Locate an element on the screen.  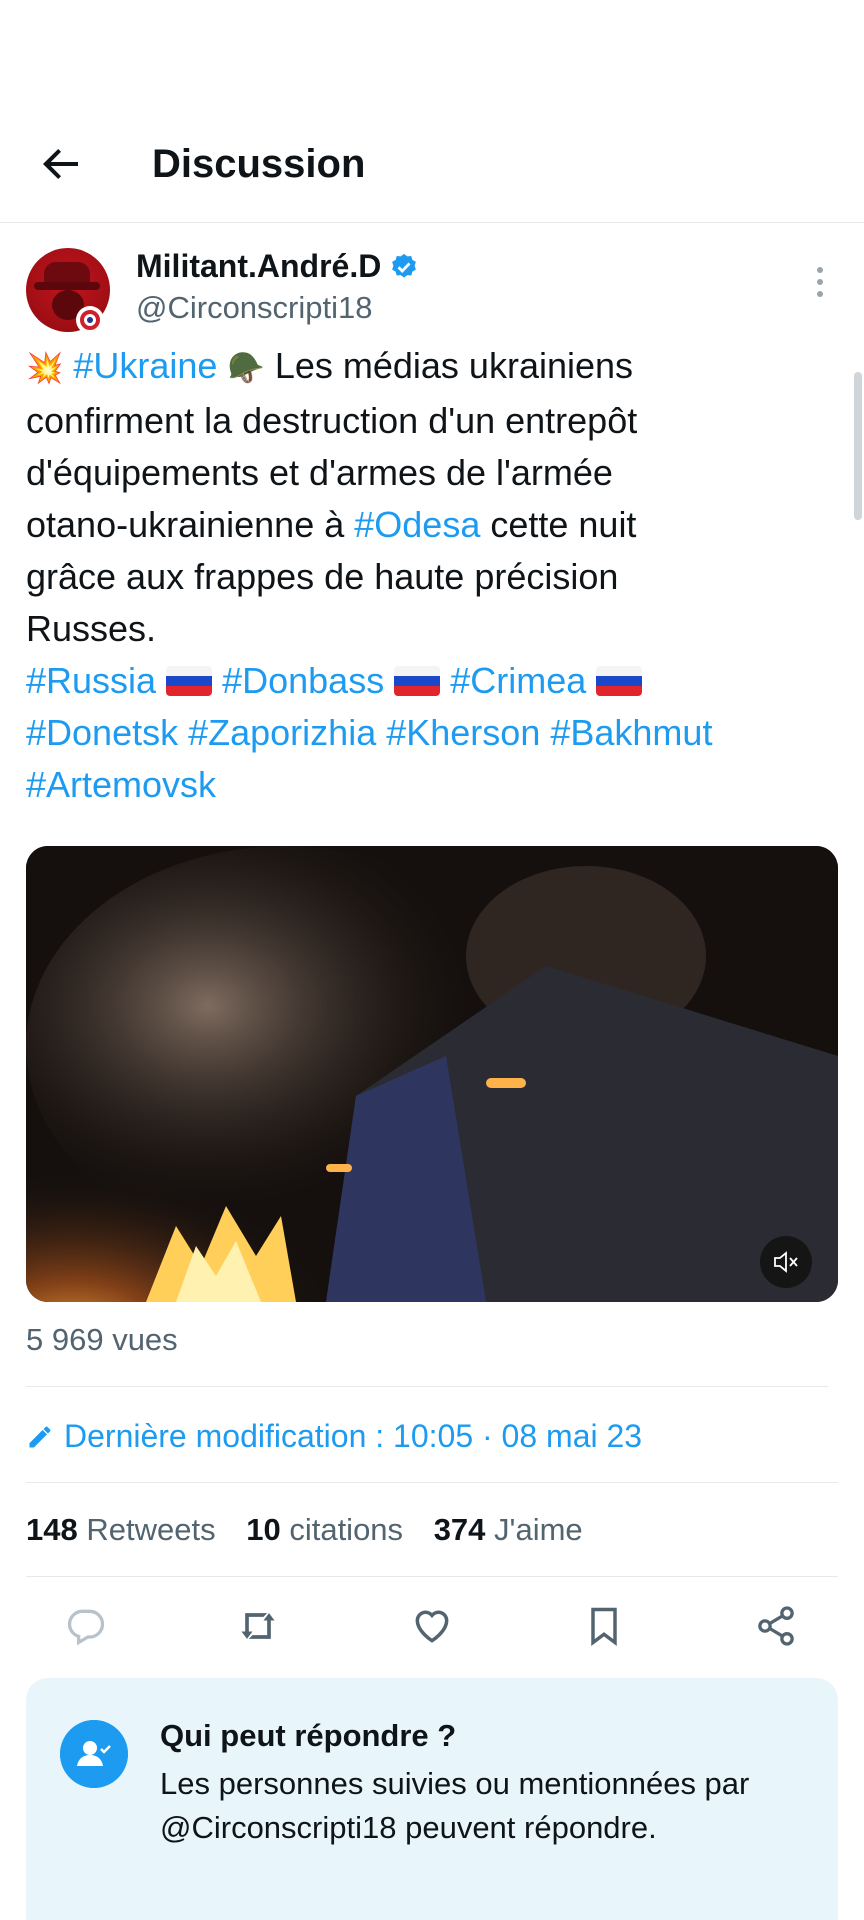
author-name-row: Militant.André.D is located at coordinates (277, 266).